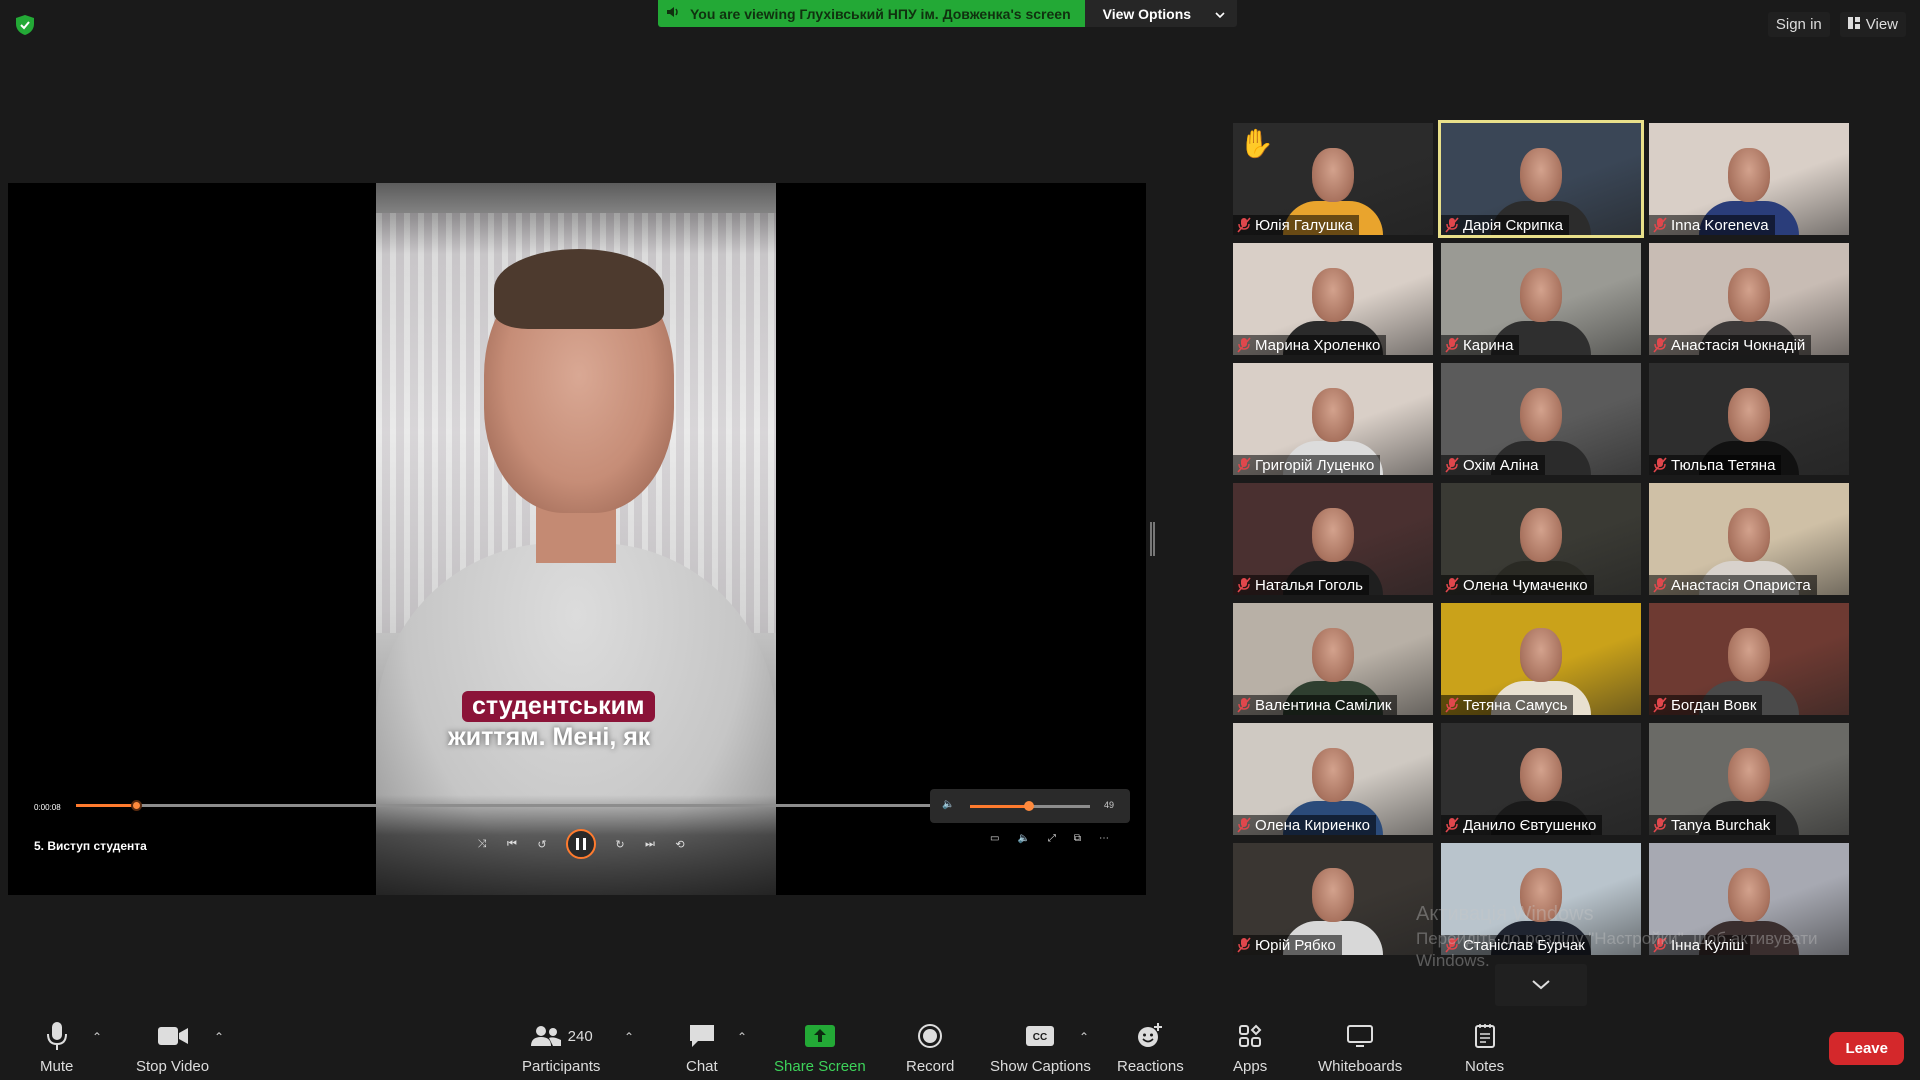 This screenshot has width=1920, height=1080. Describe the element at coordinates (1505, 914) in the screenshot. I see `watermark-line-1: Активація Windows` at that location.